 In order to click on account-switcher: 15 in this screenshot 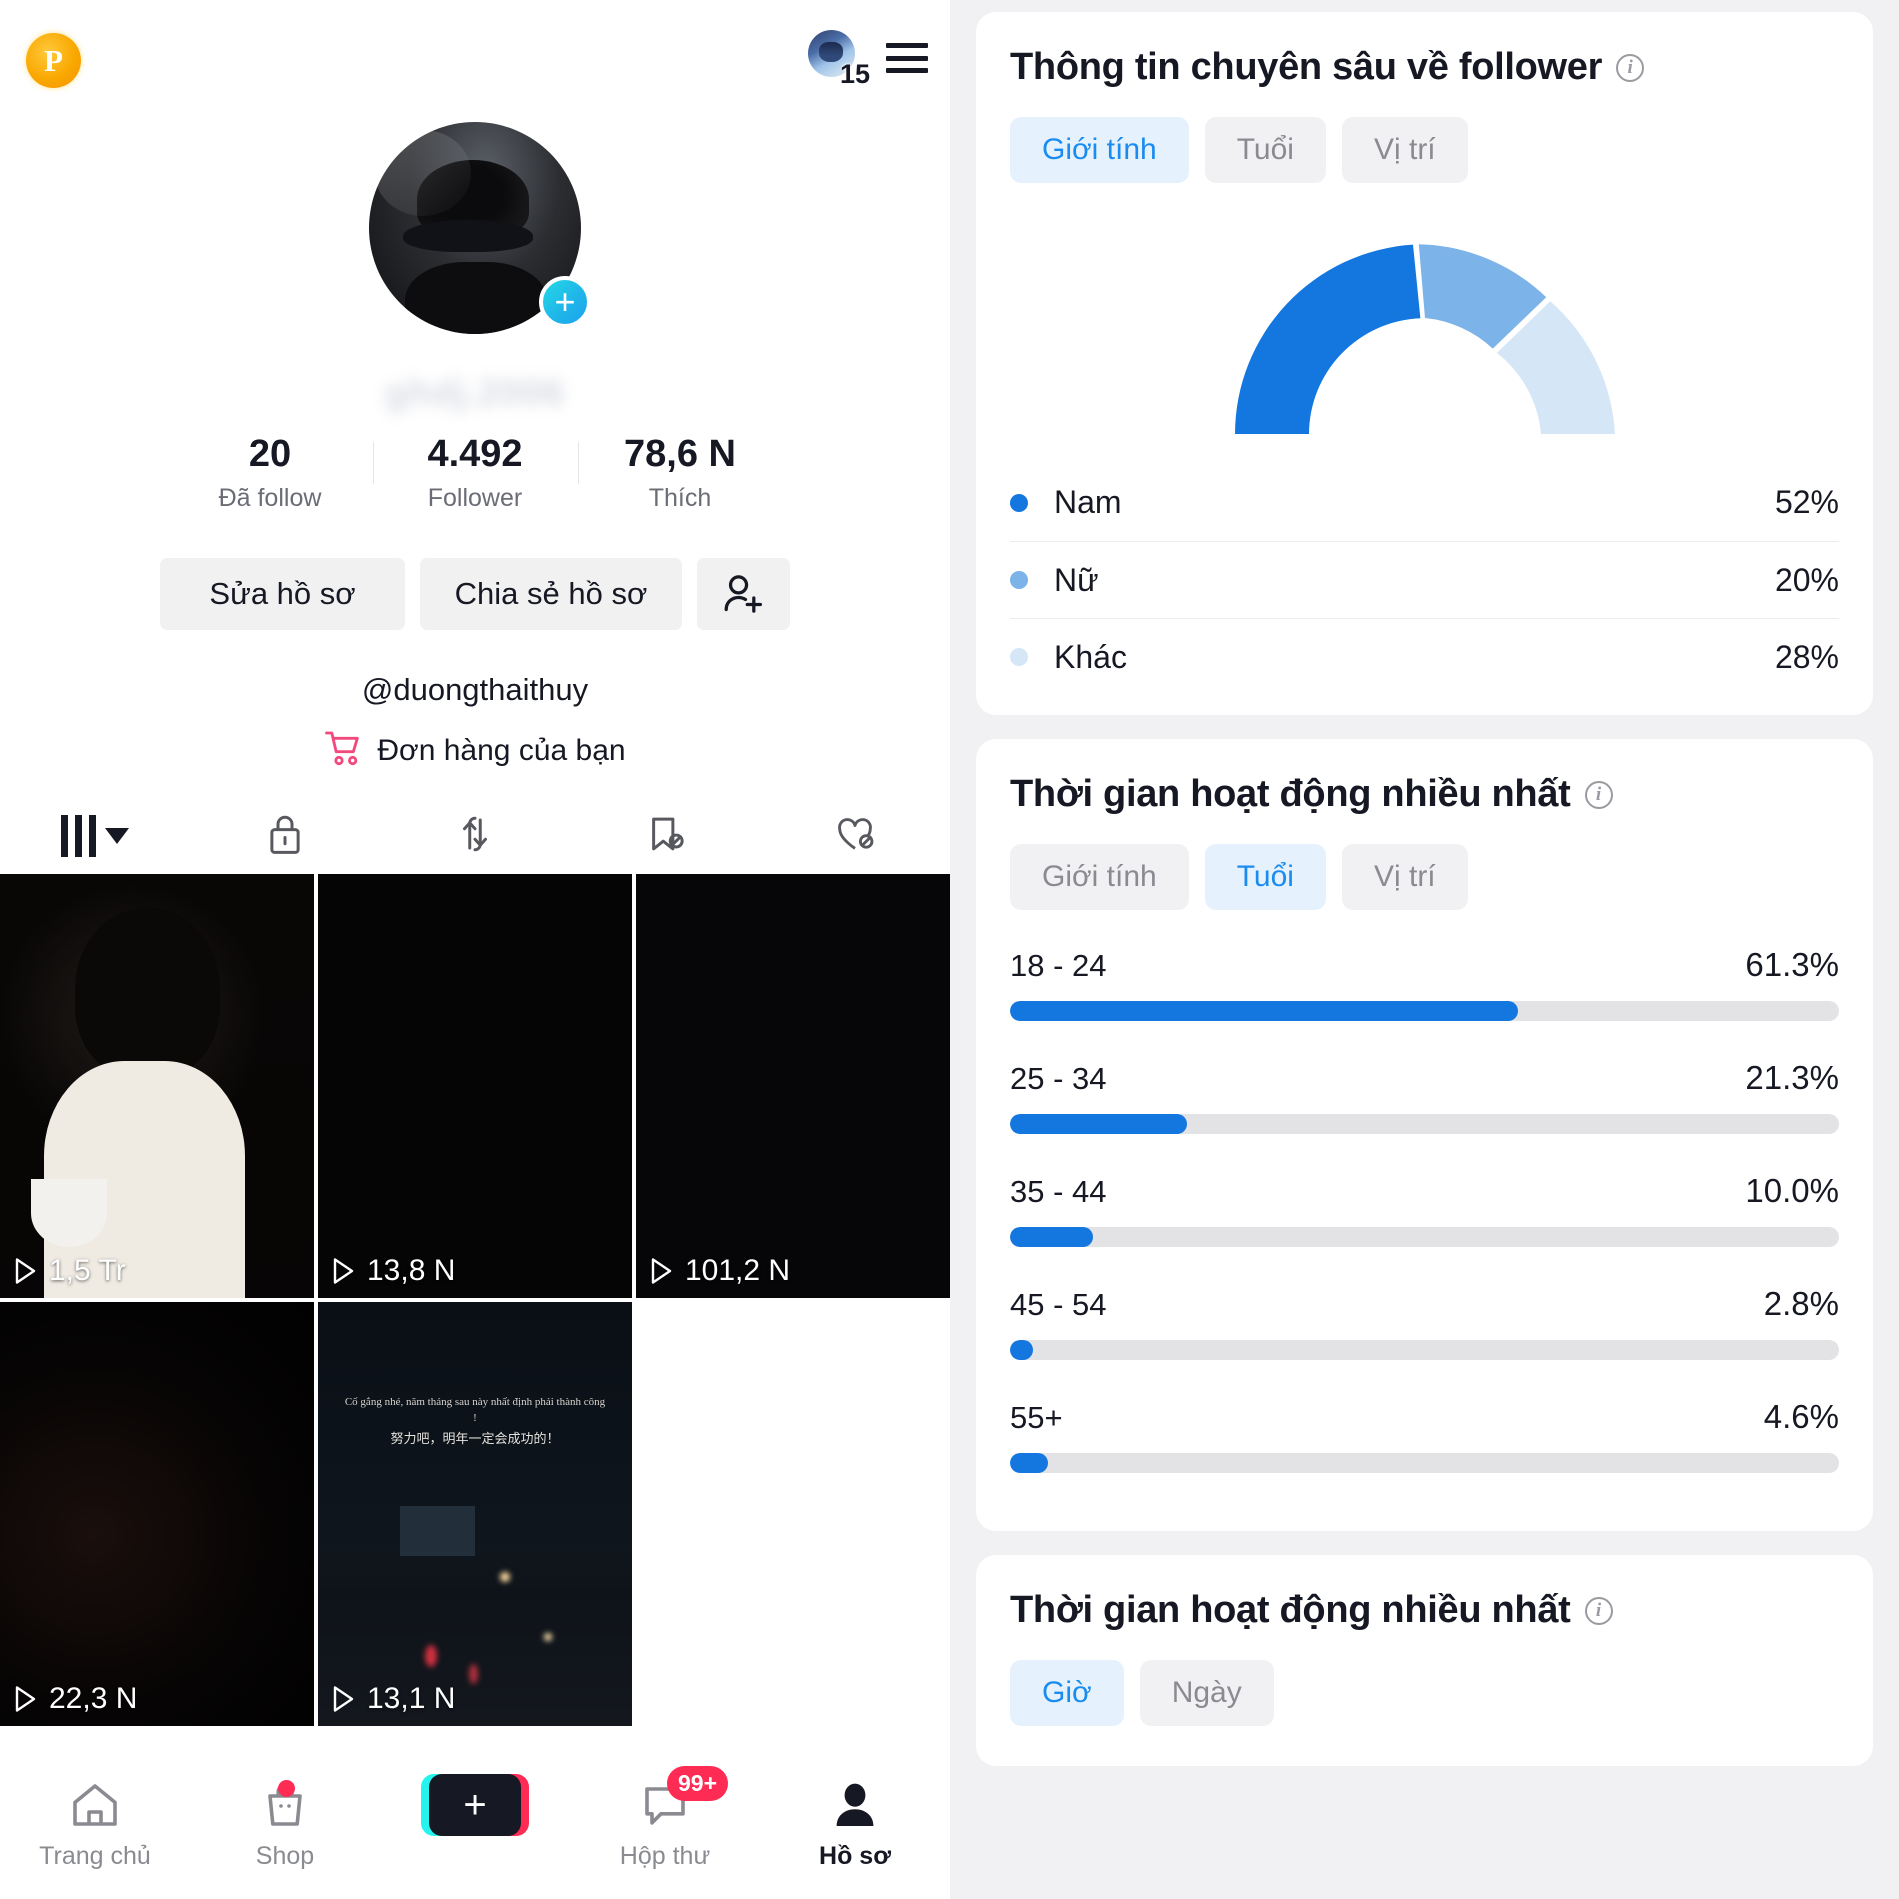, I will do `click(839, 59)`.